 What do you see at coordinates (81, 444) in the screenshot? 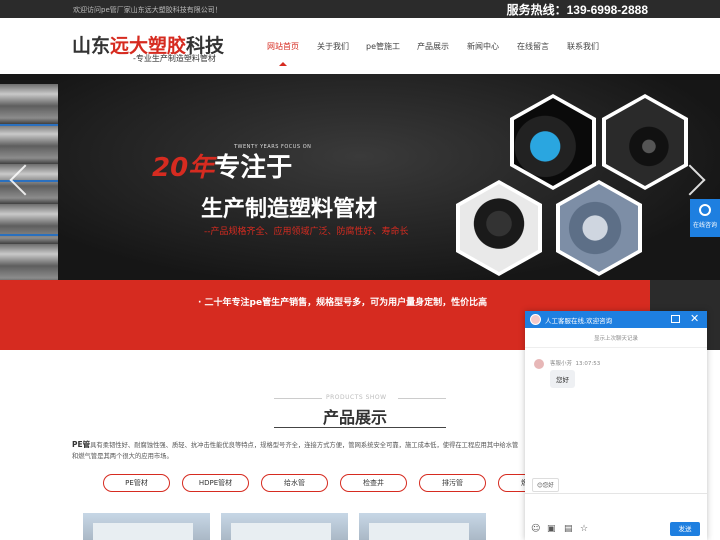
I see `product-lead: PE管` at bounding box center [81, 444].